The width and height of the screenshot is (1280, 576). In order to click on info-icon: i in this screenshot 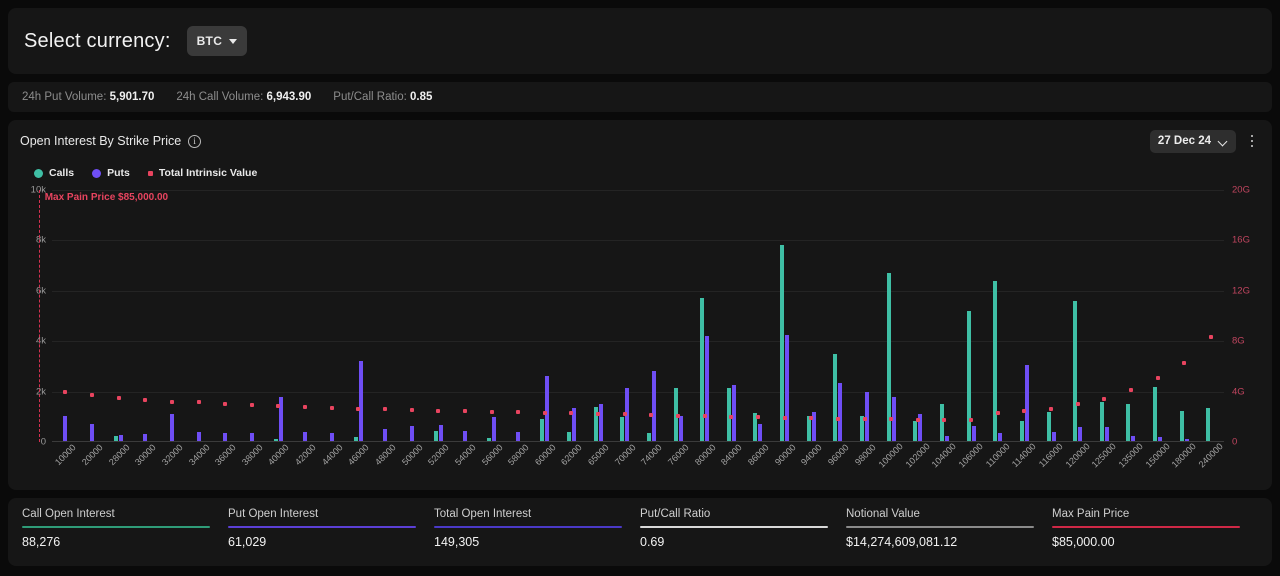, I will do `click(195, 141)`.